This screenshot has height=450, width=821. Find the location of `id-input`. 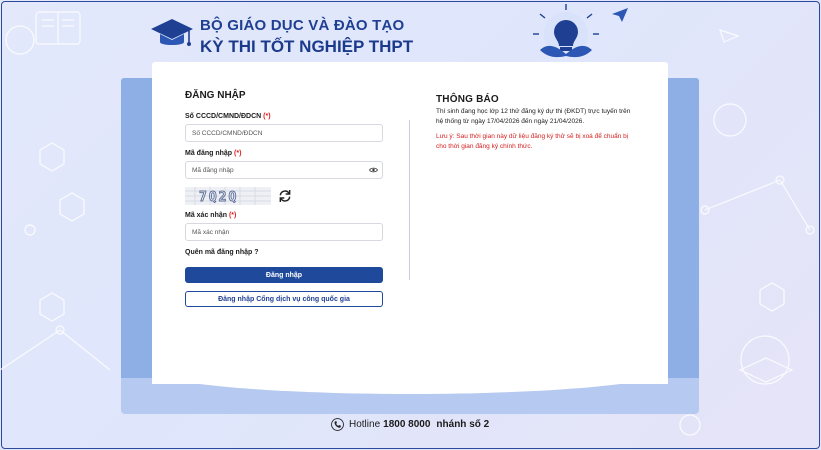

id-input is located at coordinates (284, 133).